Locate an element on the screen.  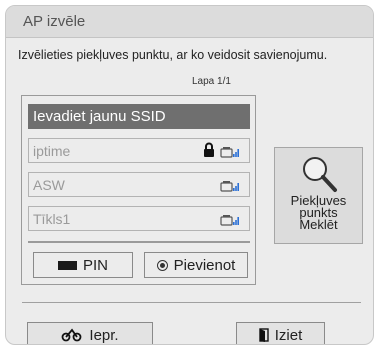
search-button-label: Piekļuves punkts Meklēt is located at coordinates (318, 212).